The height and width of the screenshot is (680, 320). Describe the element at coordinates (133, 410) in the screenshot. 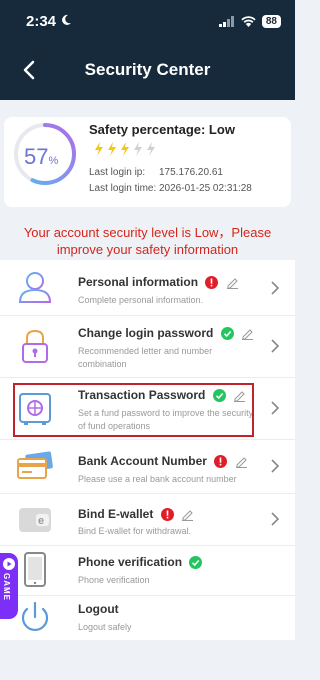

I see `highlight-box` at that location.